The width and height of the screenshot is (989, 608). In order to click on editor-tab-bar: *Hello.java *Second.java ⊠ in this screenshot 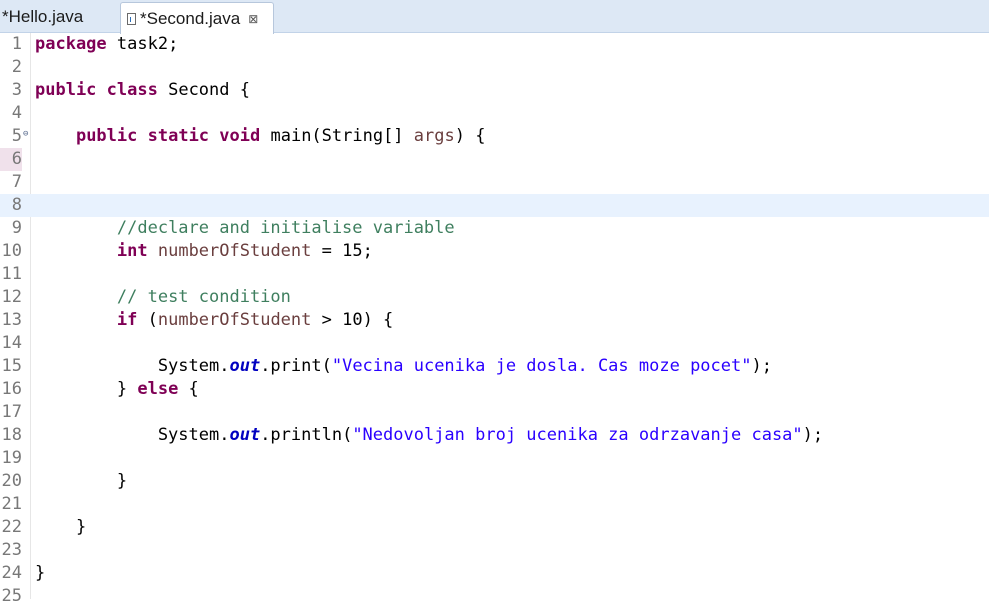, I will do `click(494, 17)`.